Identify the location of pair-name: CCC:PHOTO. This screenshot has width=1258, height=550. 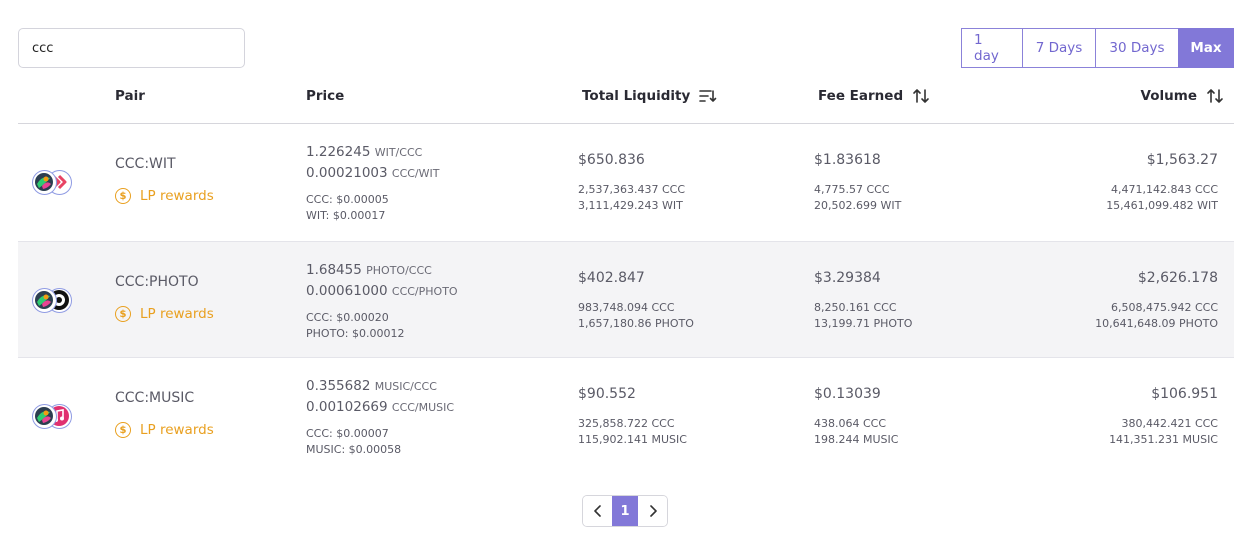
(157, 282).